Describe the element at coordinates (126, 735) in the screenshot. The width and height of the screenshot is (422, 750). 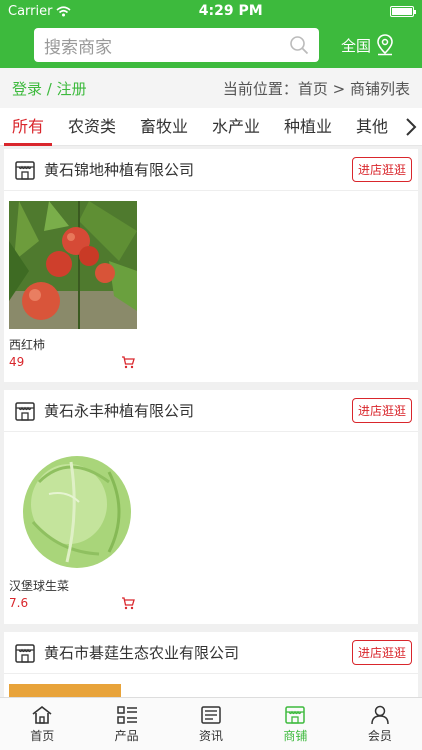
I see `tabbar-label: 产品` at that location.